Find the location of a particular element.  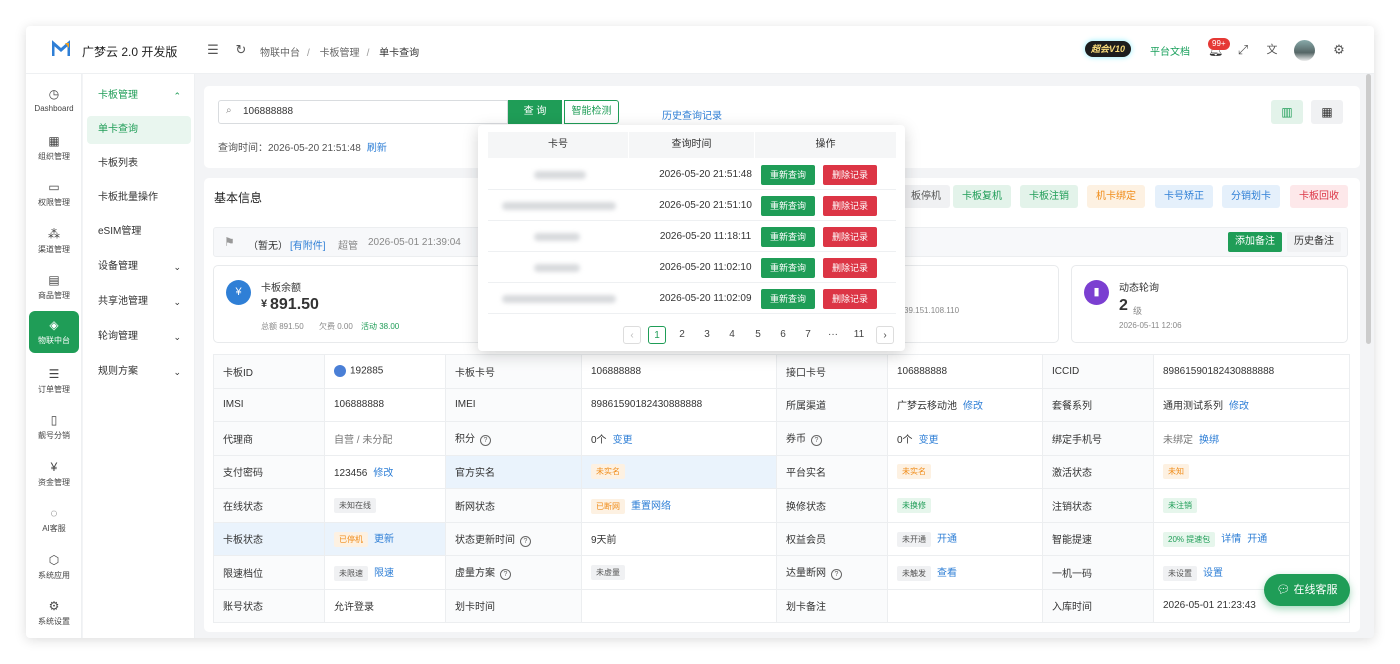

cell-value: 0个 is located at coordinates (599, 440).